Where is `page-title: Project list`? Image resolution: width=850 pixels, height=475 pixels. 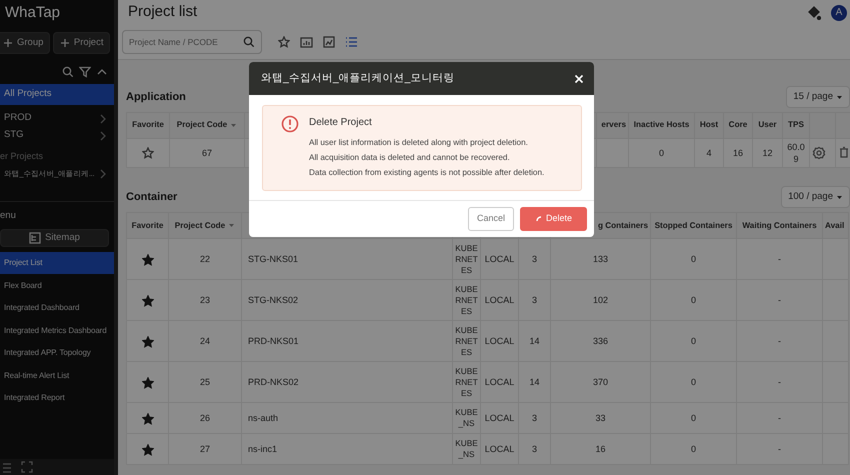
page-title: Project list is located at coordinates (163, 12).